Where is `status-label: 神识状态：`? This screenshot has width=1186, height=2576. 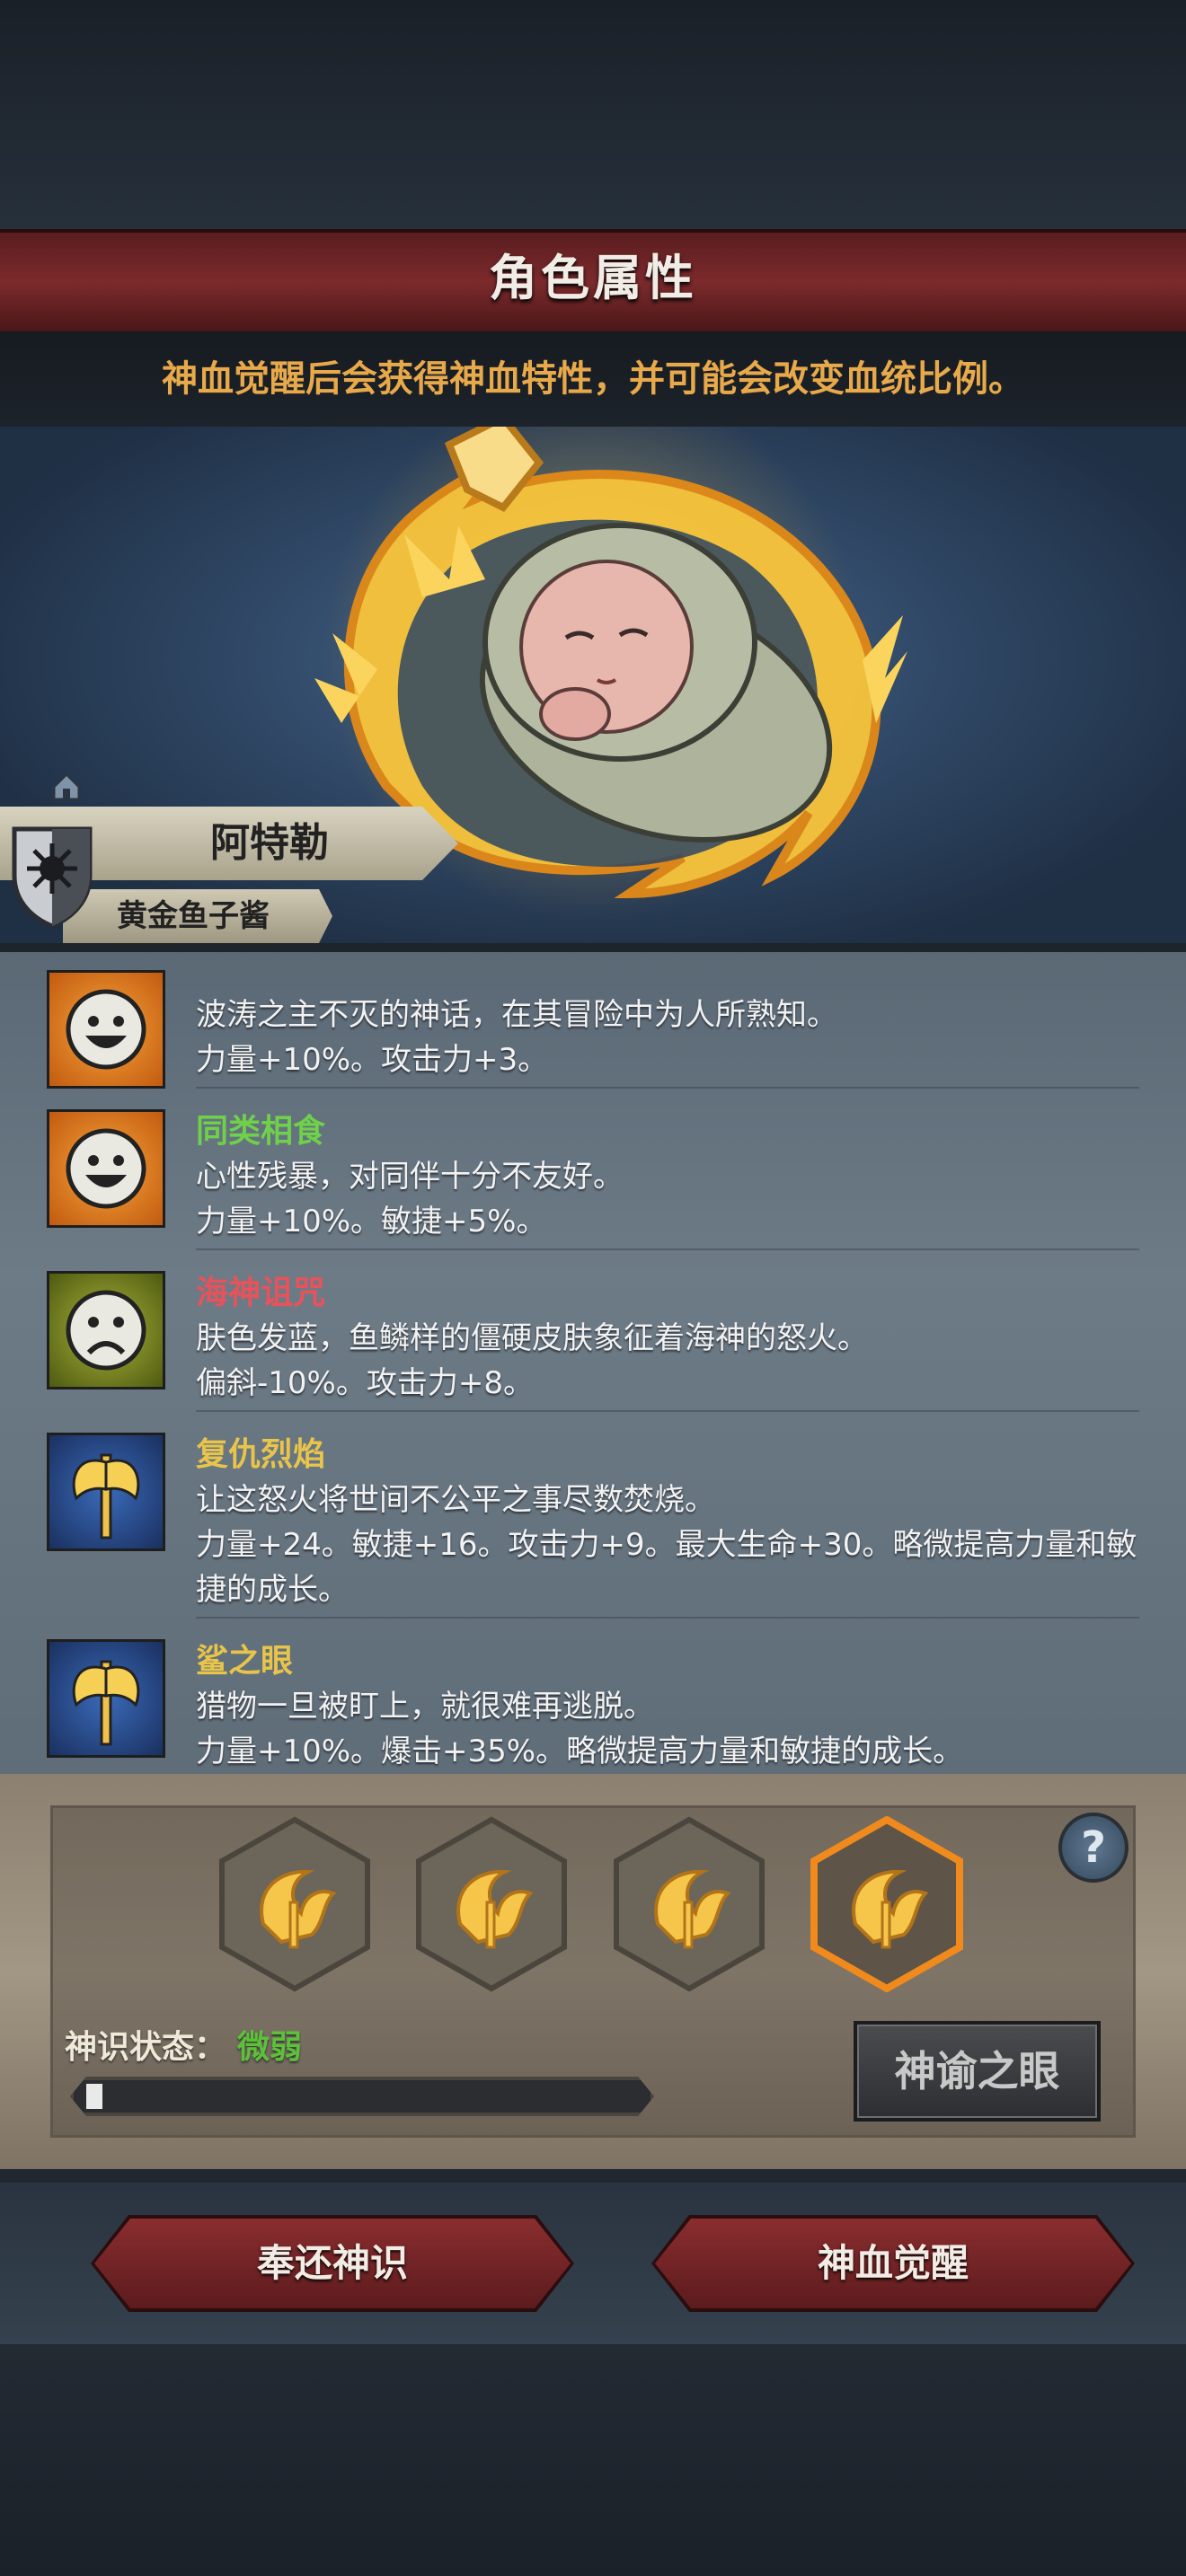 status-label: 神识状态： is located at coordinates (146, 2047).